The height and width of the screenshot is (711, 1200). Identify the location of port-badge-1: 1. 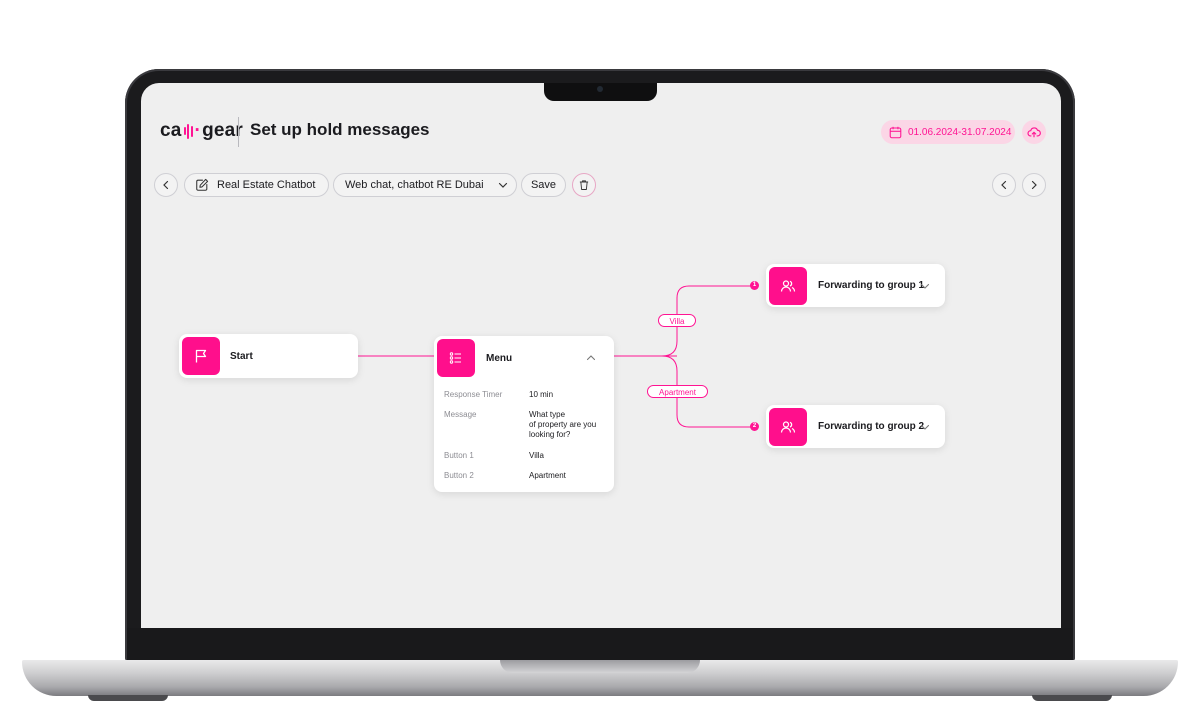
(754, 285).